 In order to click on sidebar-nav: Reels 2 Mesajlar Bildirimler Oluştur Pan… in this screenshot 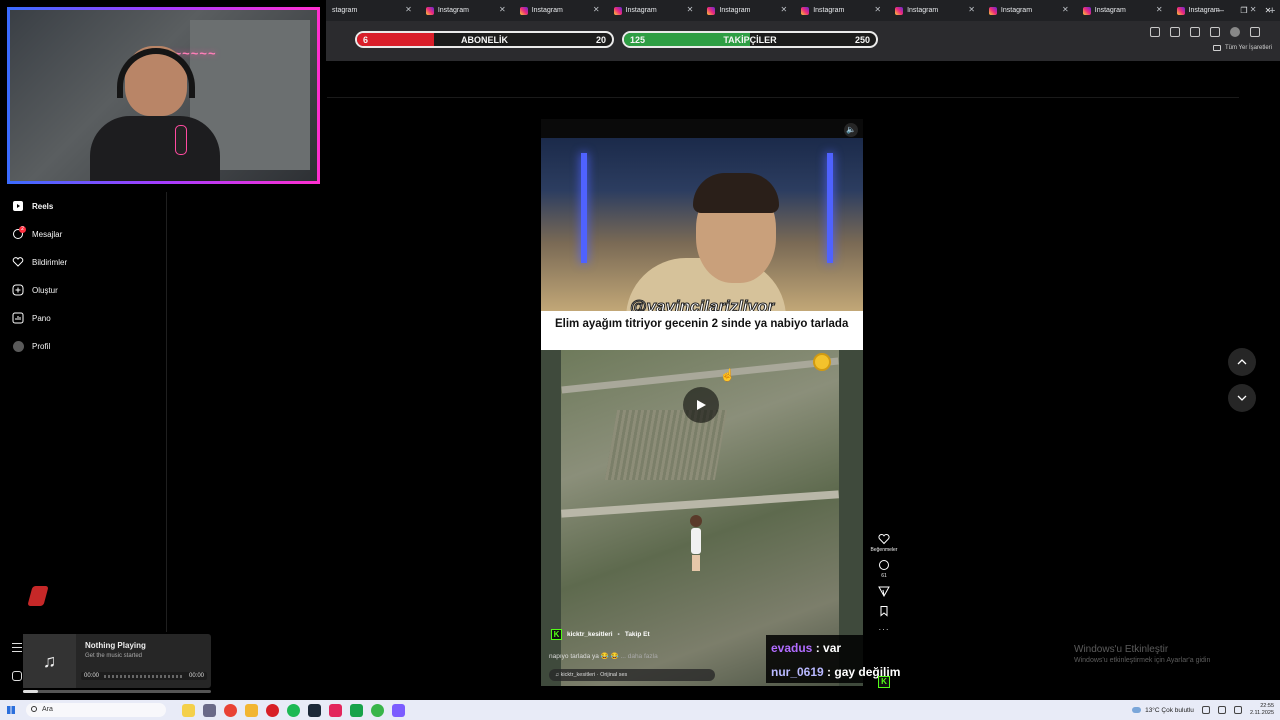, I will do `click(83, 412)`.